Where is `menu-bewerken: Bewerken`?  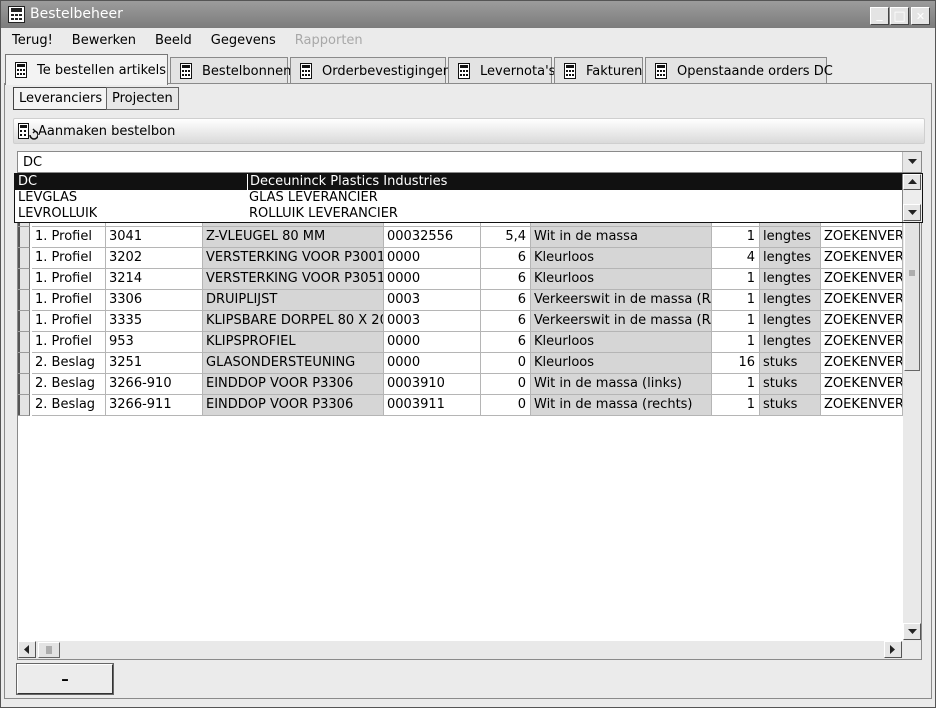
menu-bewerken: Bewerken is located at coordinates (102, 40).